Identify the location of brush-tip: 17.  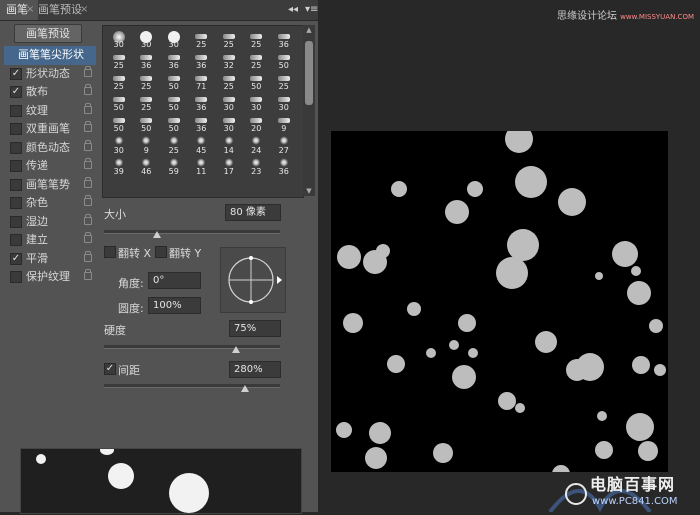
(229, 165).